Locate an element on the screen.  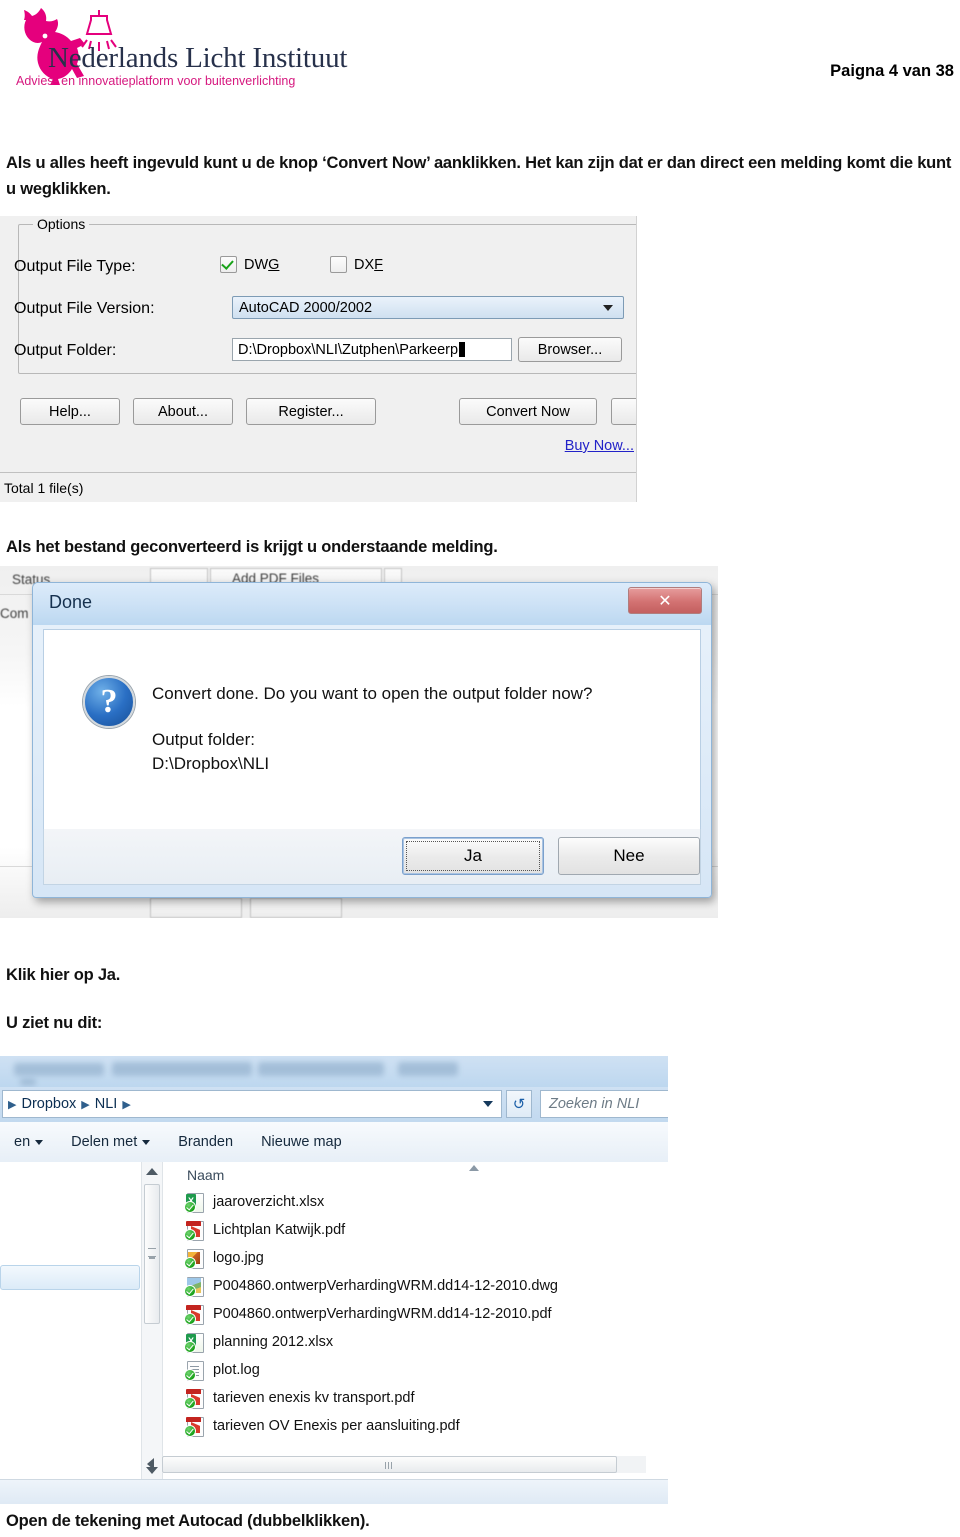
file-name: Lichtplan Katwijk.pdf is located at coordinates (279, 1230).